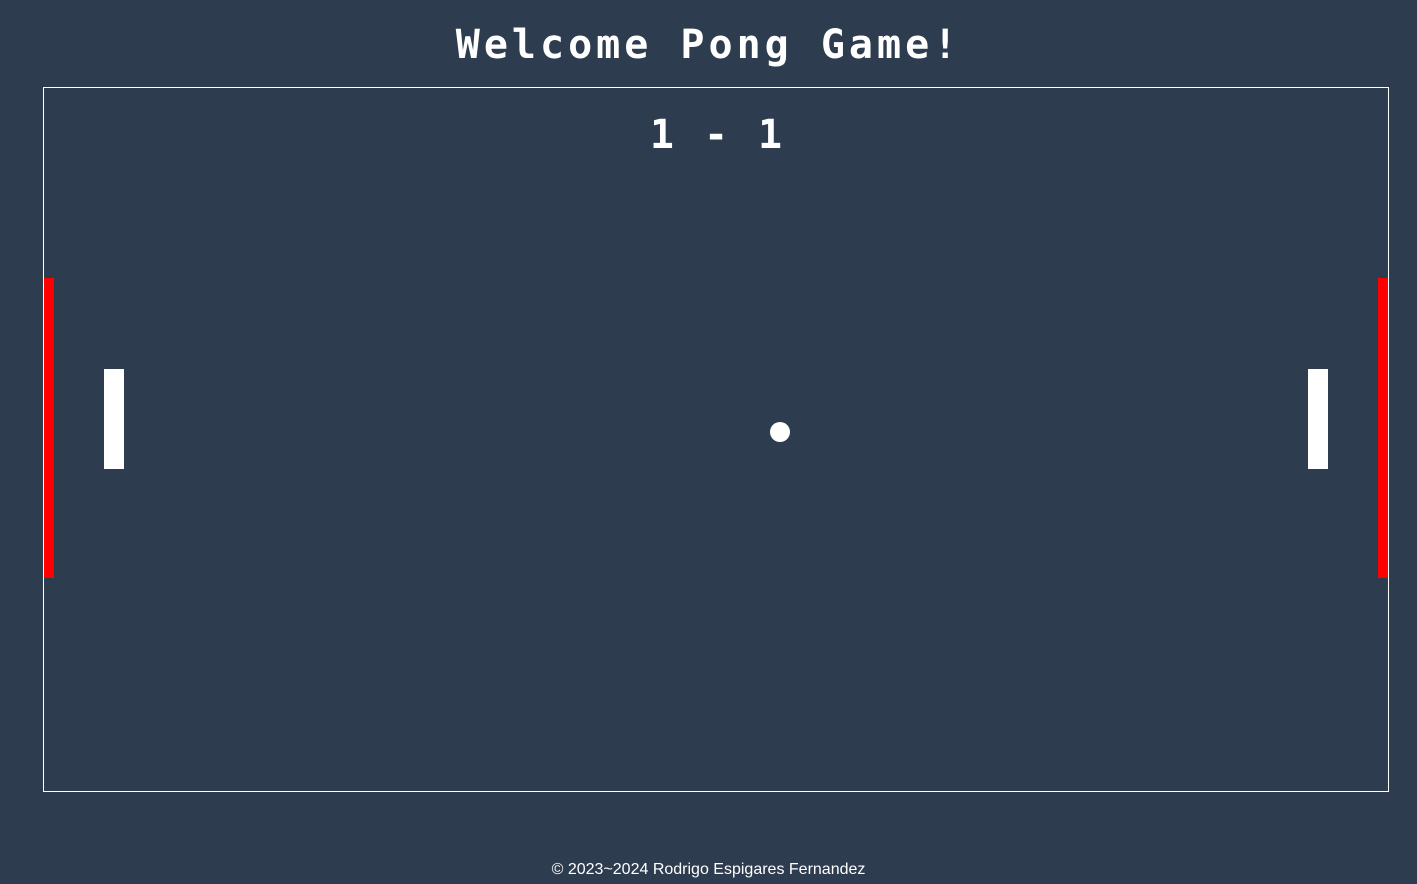 The height and width of the screenshot is (884, 1417). Describe the element at coordinates (708, 869) in the screenshot. I see `copyright-footer: © 2023~2024 Rodrigo Espigares Fernandez` at that location.